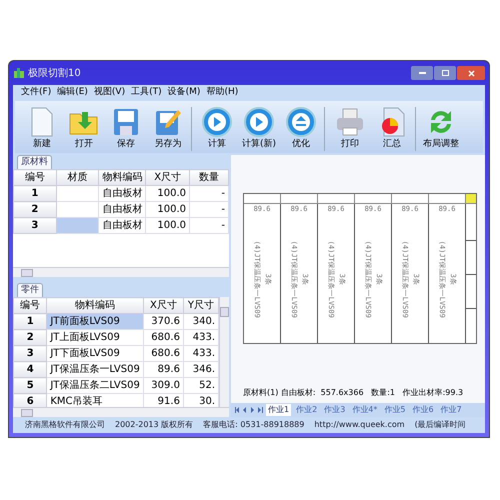  What do you see at coordinates (163, 322) in the screenshot?
I see `table-cell: 370.6` at bounding box center [163, 322].